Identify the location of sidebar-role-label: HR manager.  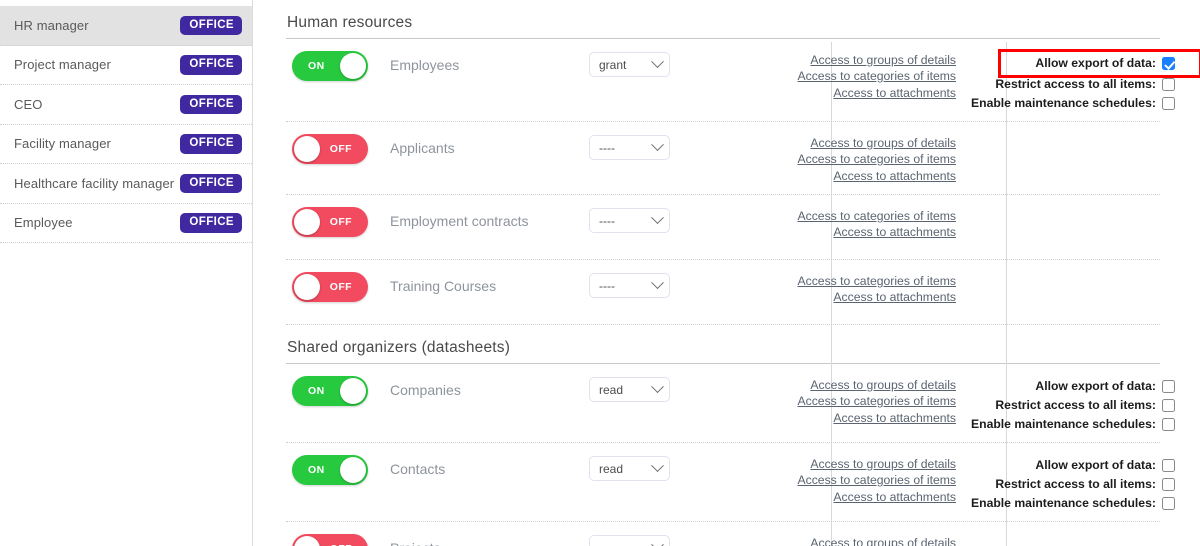
(51, 25).